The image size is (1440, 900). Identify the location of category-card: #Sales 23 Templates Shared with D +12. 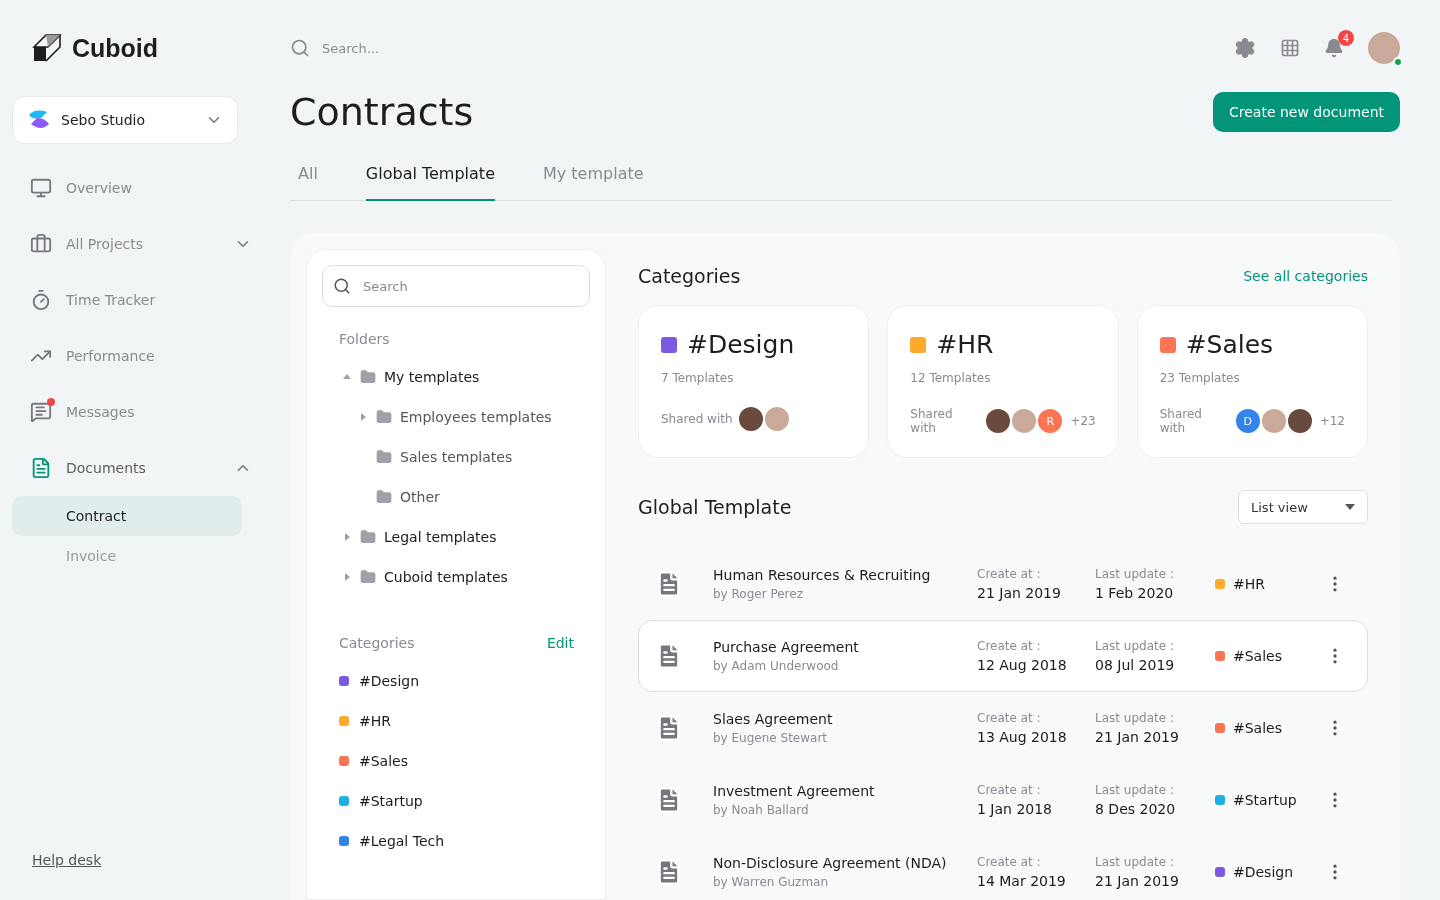
(1252, 381).